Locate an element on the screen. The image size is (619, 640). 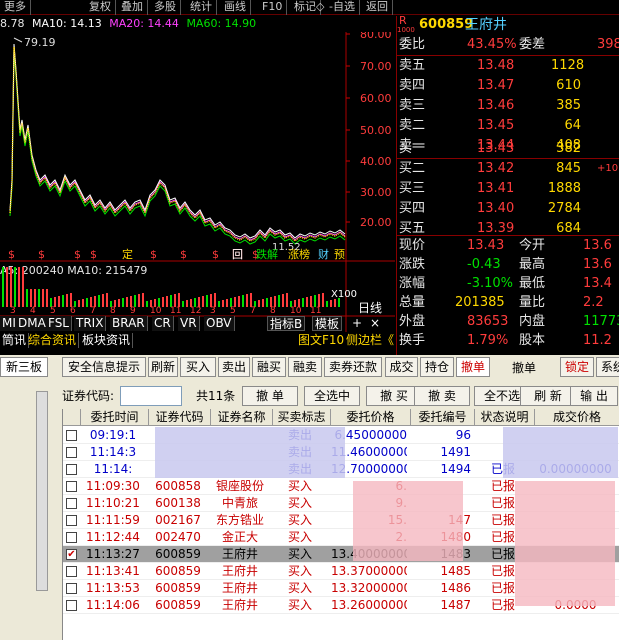
menu-item-8: -自选 is located at coordinates (342, 7).